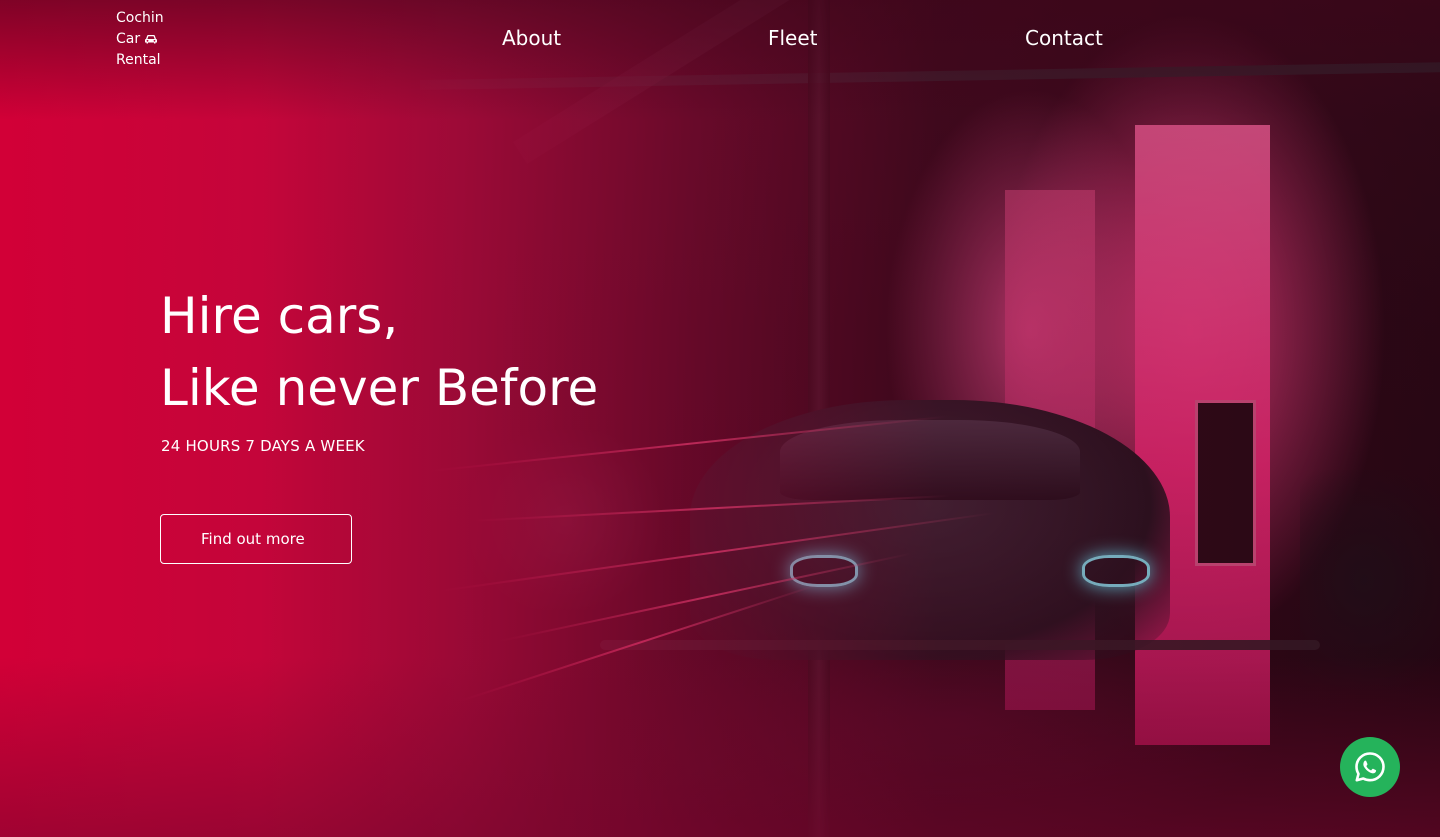  I want to click on whatsapp-icon, so click(1370, 767).